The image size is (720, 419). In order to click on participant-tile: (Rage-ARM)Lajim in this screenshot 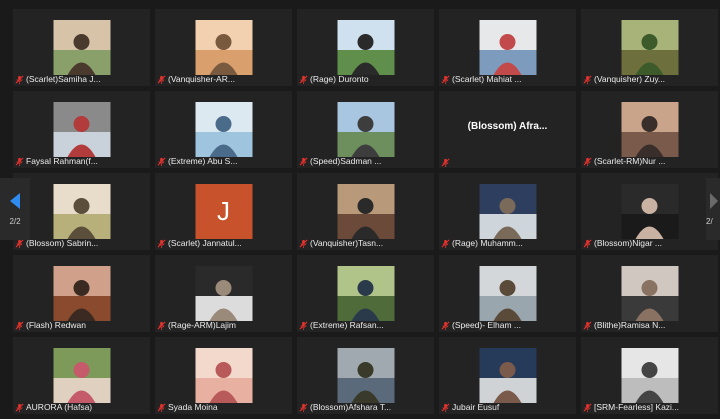, I will do `click(223, 293)`.